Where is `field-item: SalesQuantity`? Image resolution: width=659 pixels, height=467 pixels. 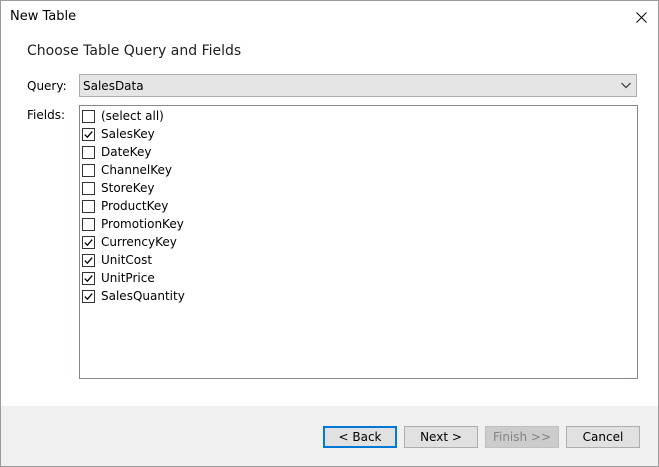 field-item: SalesQuantity is located at coordinates (342, 296).